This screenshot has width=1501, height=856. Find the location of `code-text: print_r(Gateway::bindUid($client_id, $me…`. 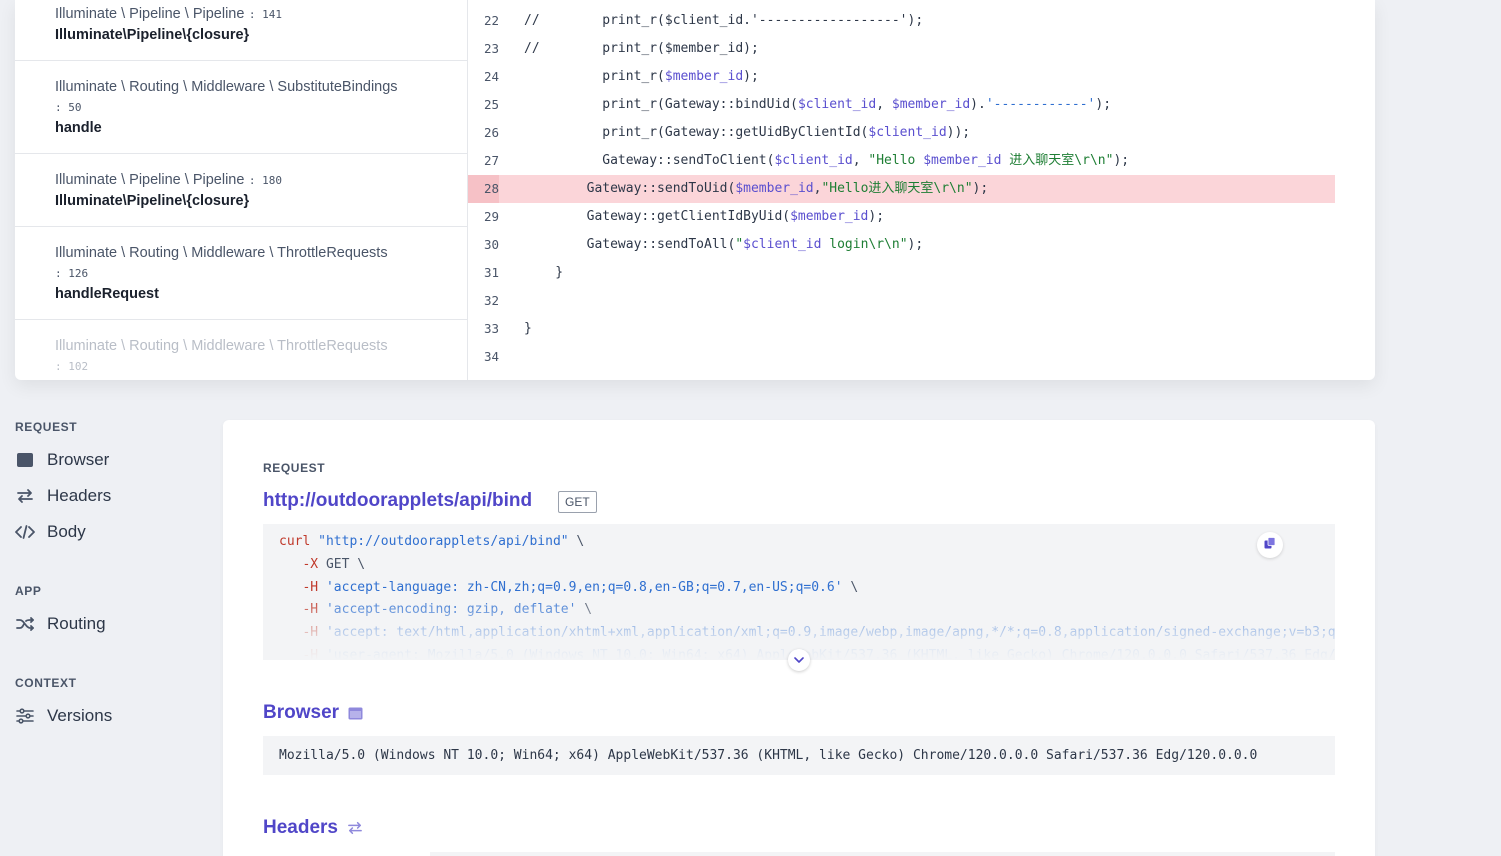

code-text: print_r(Gateway::bindUid($client_id, $me… is located at coordinates (818, 104).